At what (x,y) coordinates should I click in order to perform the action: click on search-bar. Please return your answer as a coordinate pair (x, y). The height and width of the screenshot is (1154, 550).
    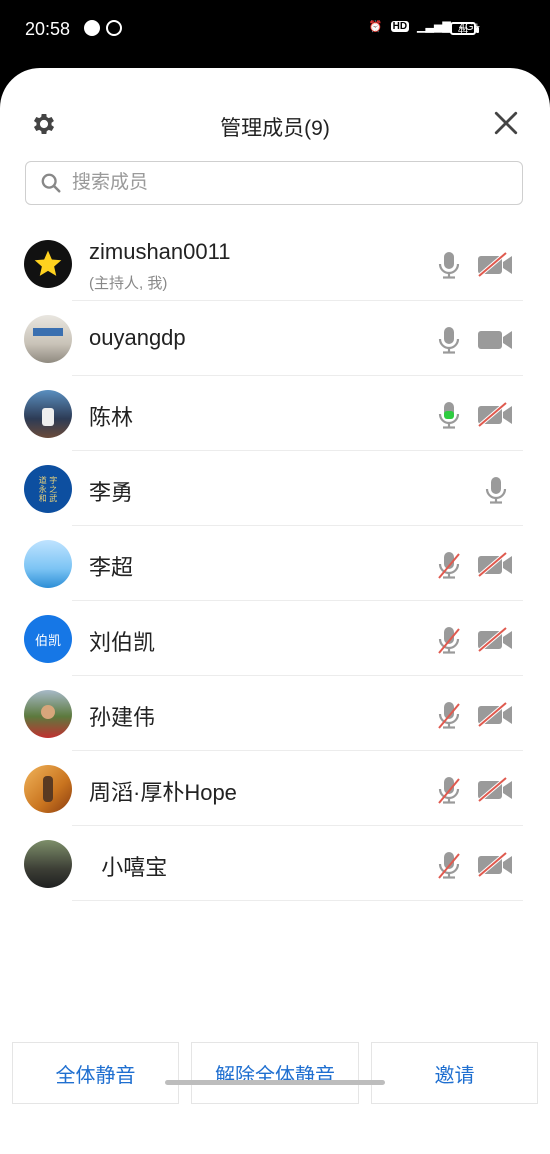
    Looking at the image, I should click on (274, 183).